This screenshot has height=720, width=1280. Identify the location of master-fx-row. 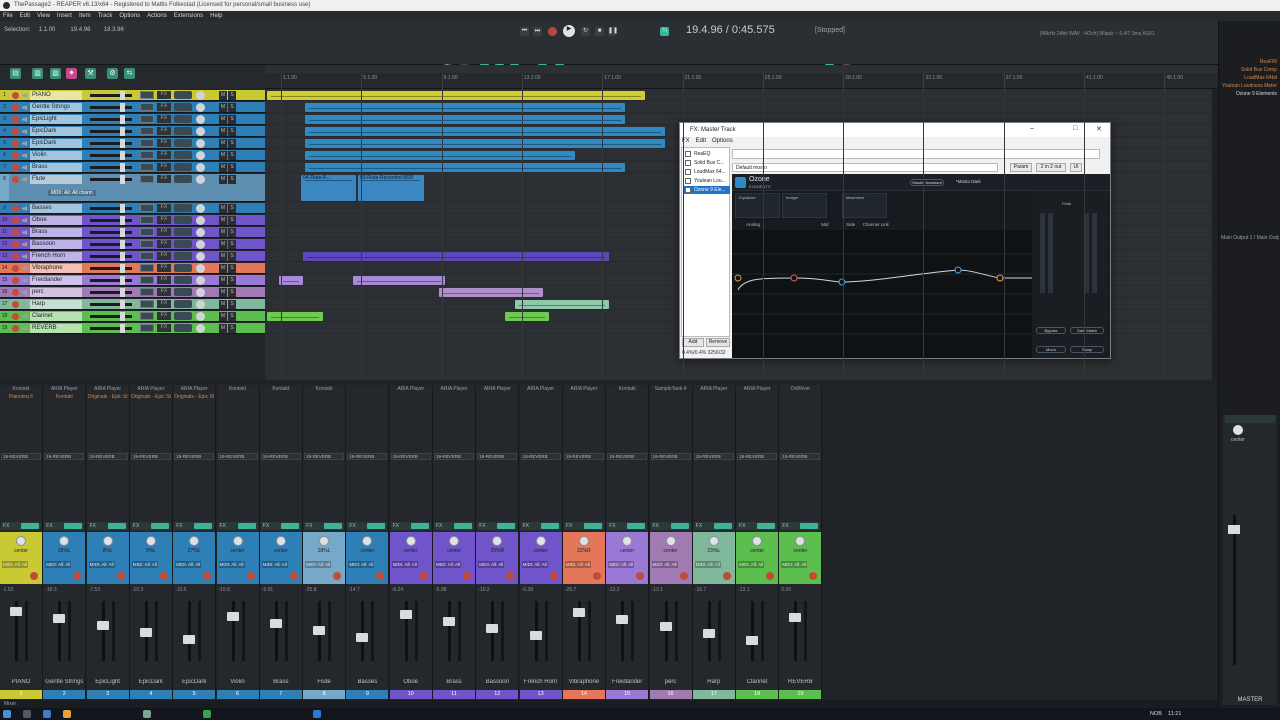
(1250, 419).